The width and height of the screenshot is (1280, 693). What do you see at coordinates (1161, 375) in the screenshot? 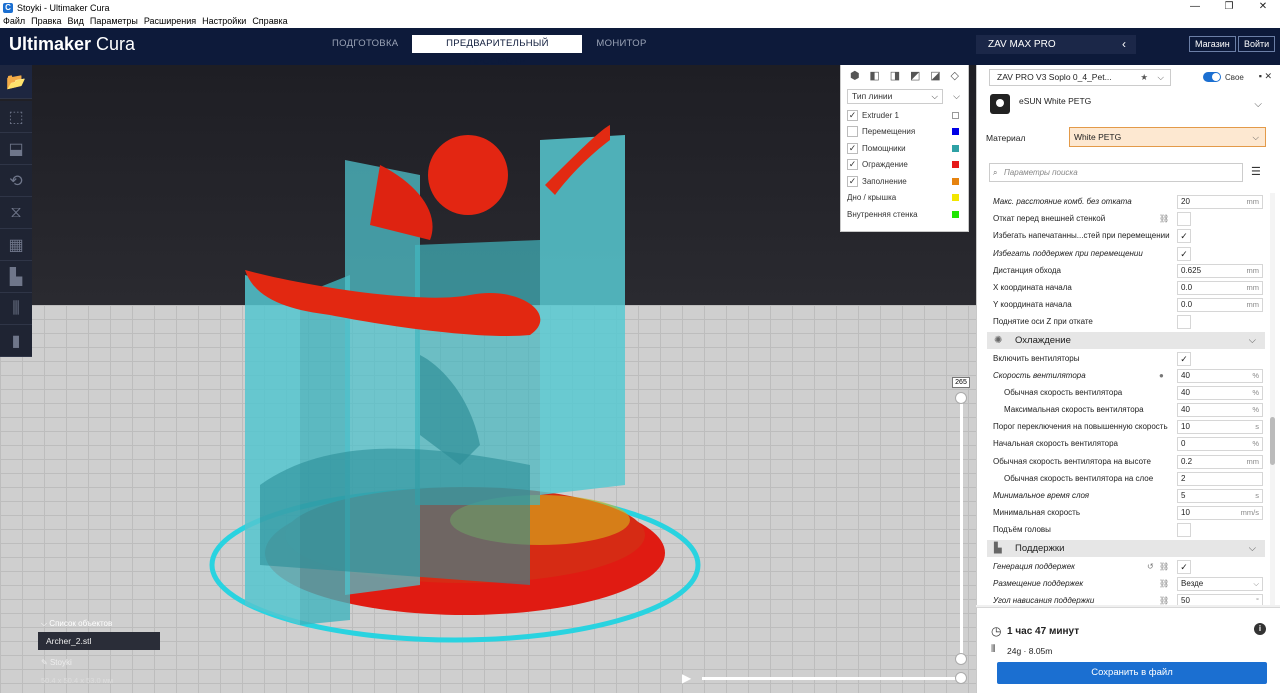
I see `info-icon: ●` at bounding box center [1161, 375].